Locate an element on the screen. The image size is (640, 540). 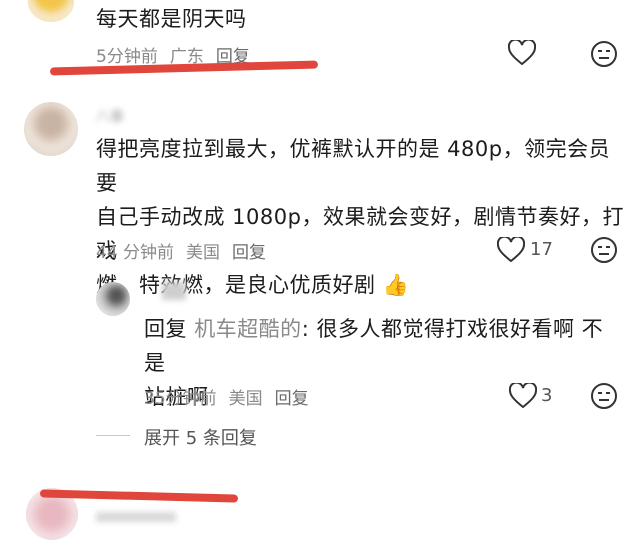
reply-location: 美国 is located at coordinates (245, 399).